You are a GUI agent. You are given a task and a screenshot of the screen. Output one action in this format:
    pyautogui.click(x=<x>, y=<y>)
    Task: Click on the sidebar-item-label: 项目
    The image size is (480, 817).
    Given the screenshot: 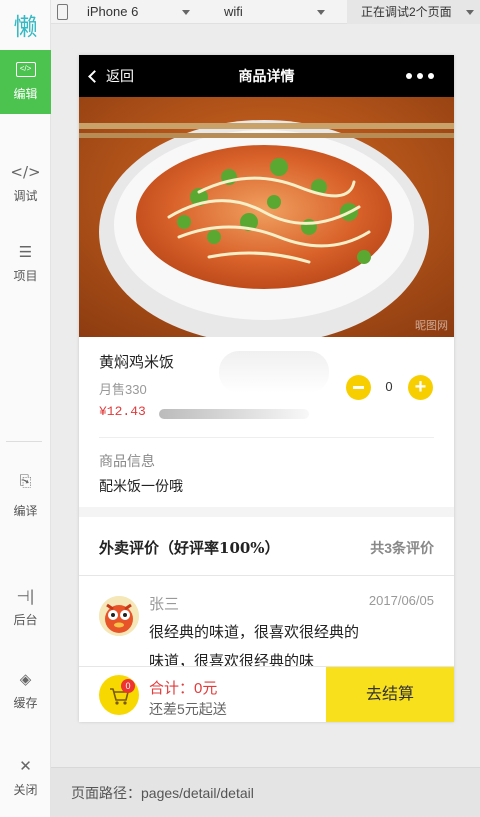 What is the action you would take?
    pyautogui.click(x=25, y=276)
    